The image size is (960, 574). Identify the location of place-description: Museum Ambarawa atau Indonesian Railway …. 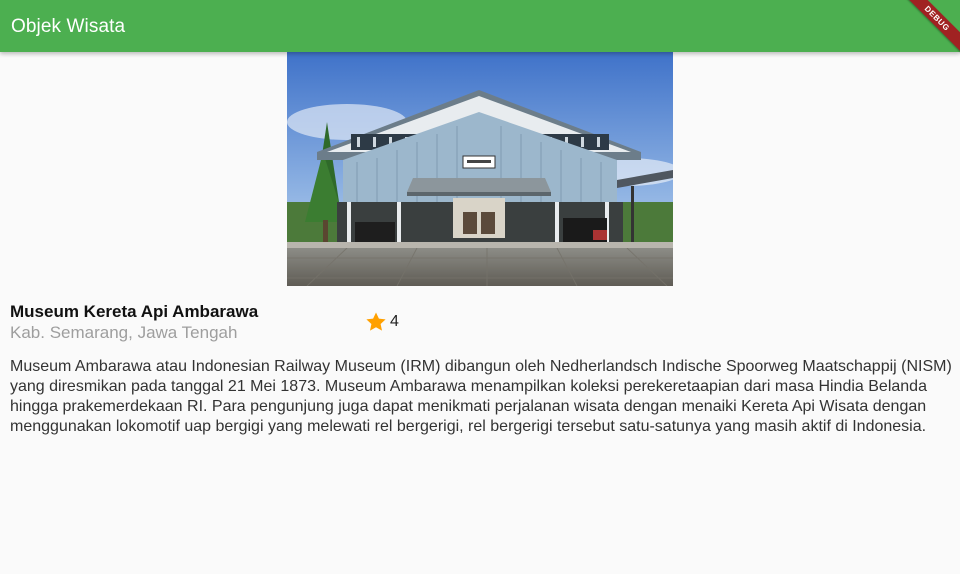
(481, 396).